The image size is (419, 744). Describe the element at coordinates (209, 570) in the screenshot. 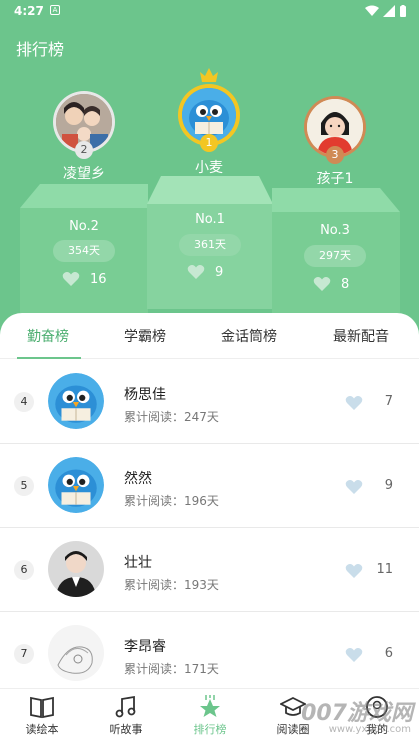

I see `list-item: 6 壮壮 累计阅读：193天 11` at that location.